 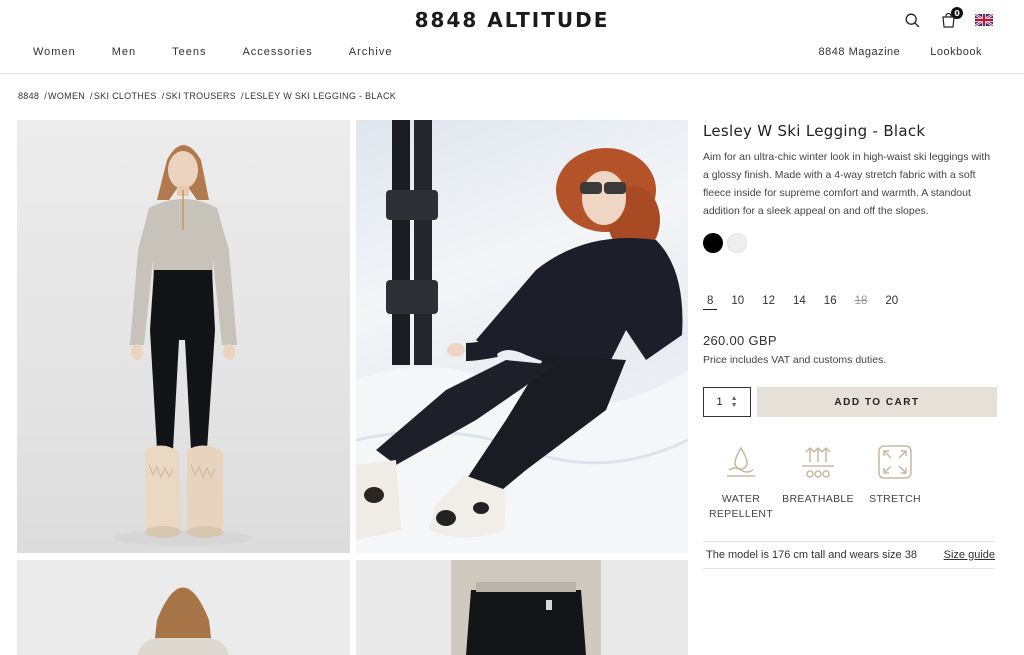 What do you see at coordinates (512, 20) in the screenshot?
I see `site-logo: 8848 ALTITUDE` at bounding box center [512, 20].